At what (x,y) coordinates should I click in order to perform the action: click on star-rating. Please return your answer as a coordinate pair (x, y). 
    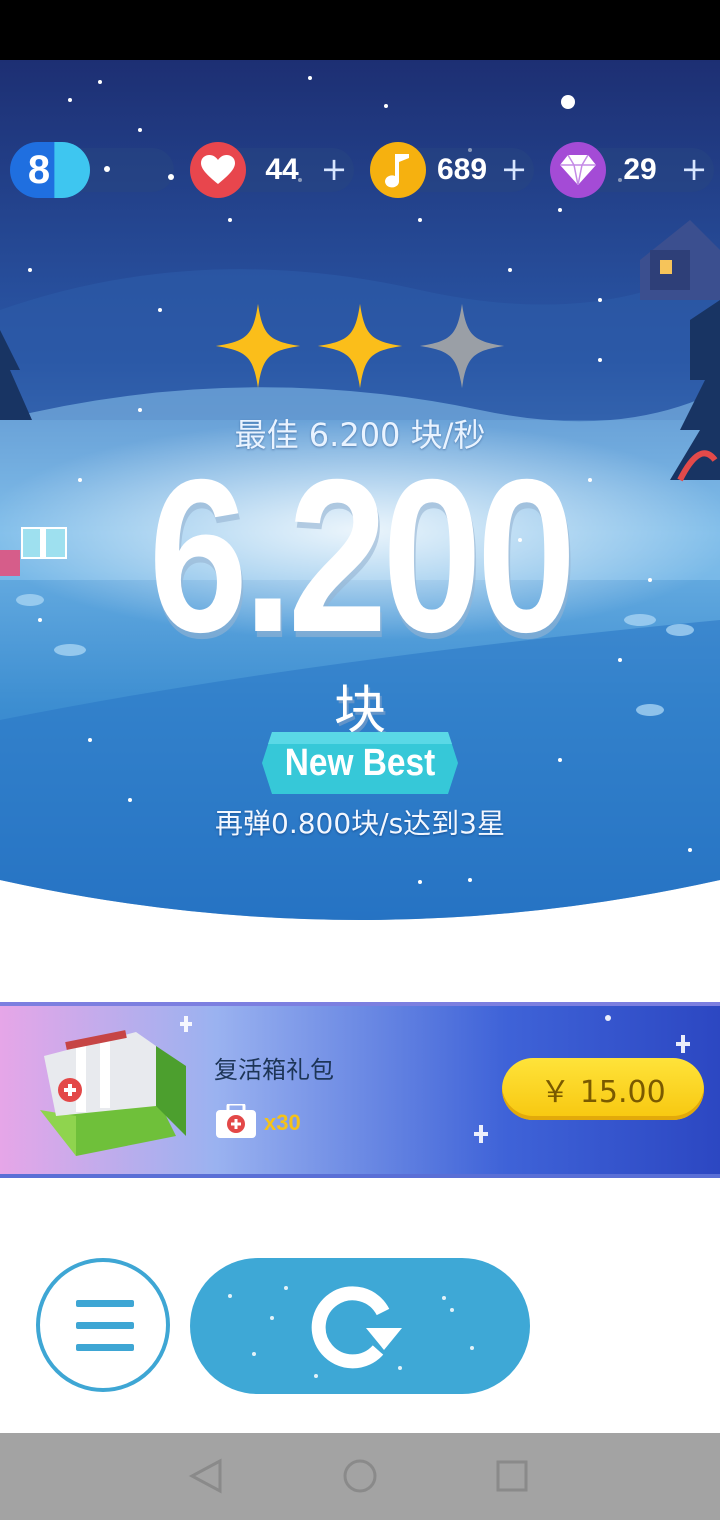
    Looking at the image, I should click on (360, 345).